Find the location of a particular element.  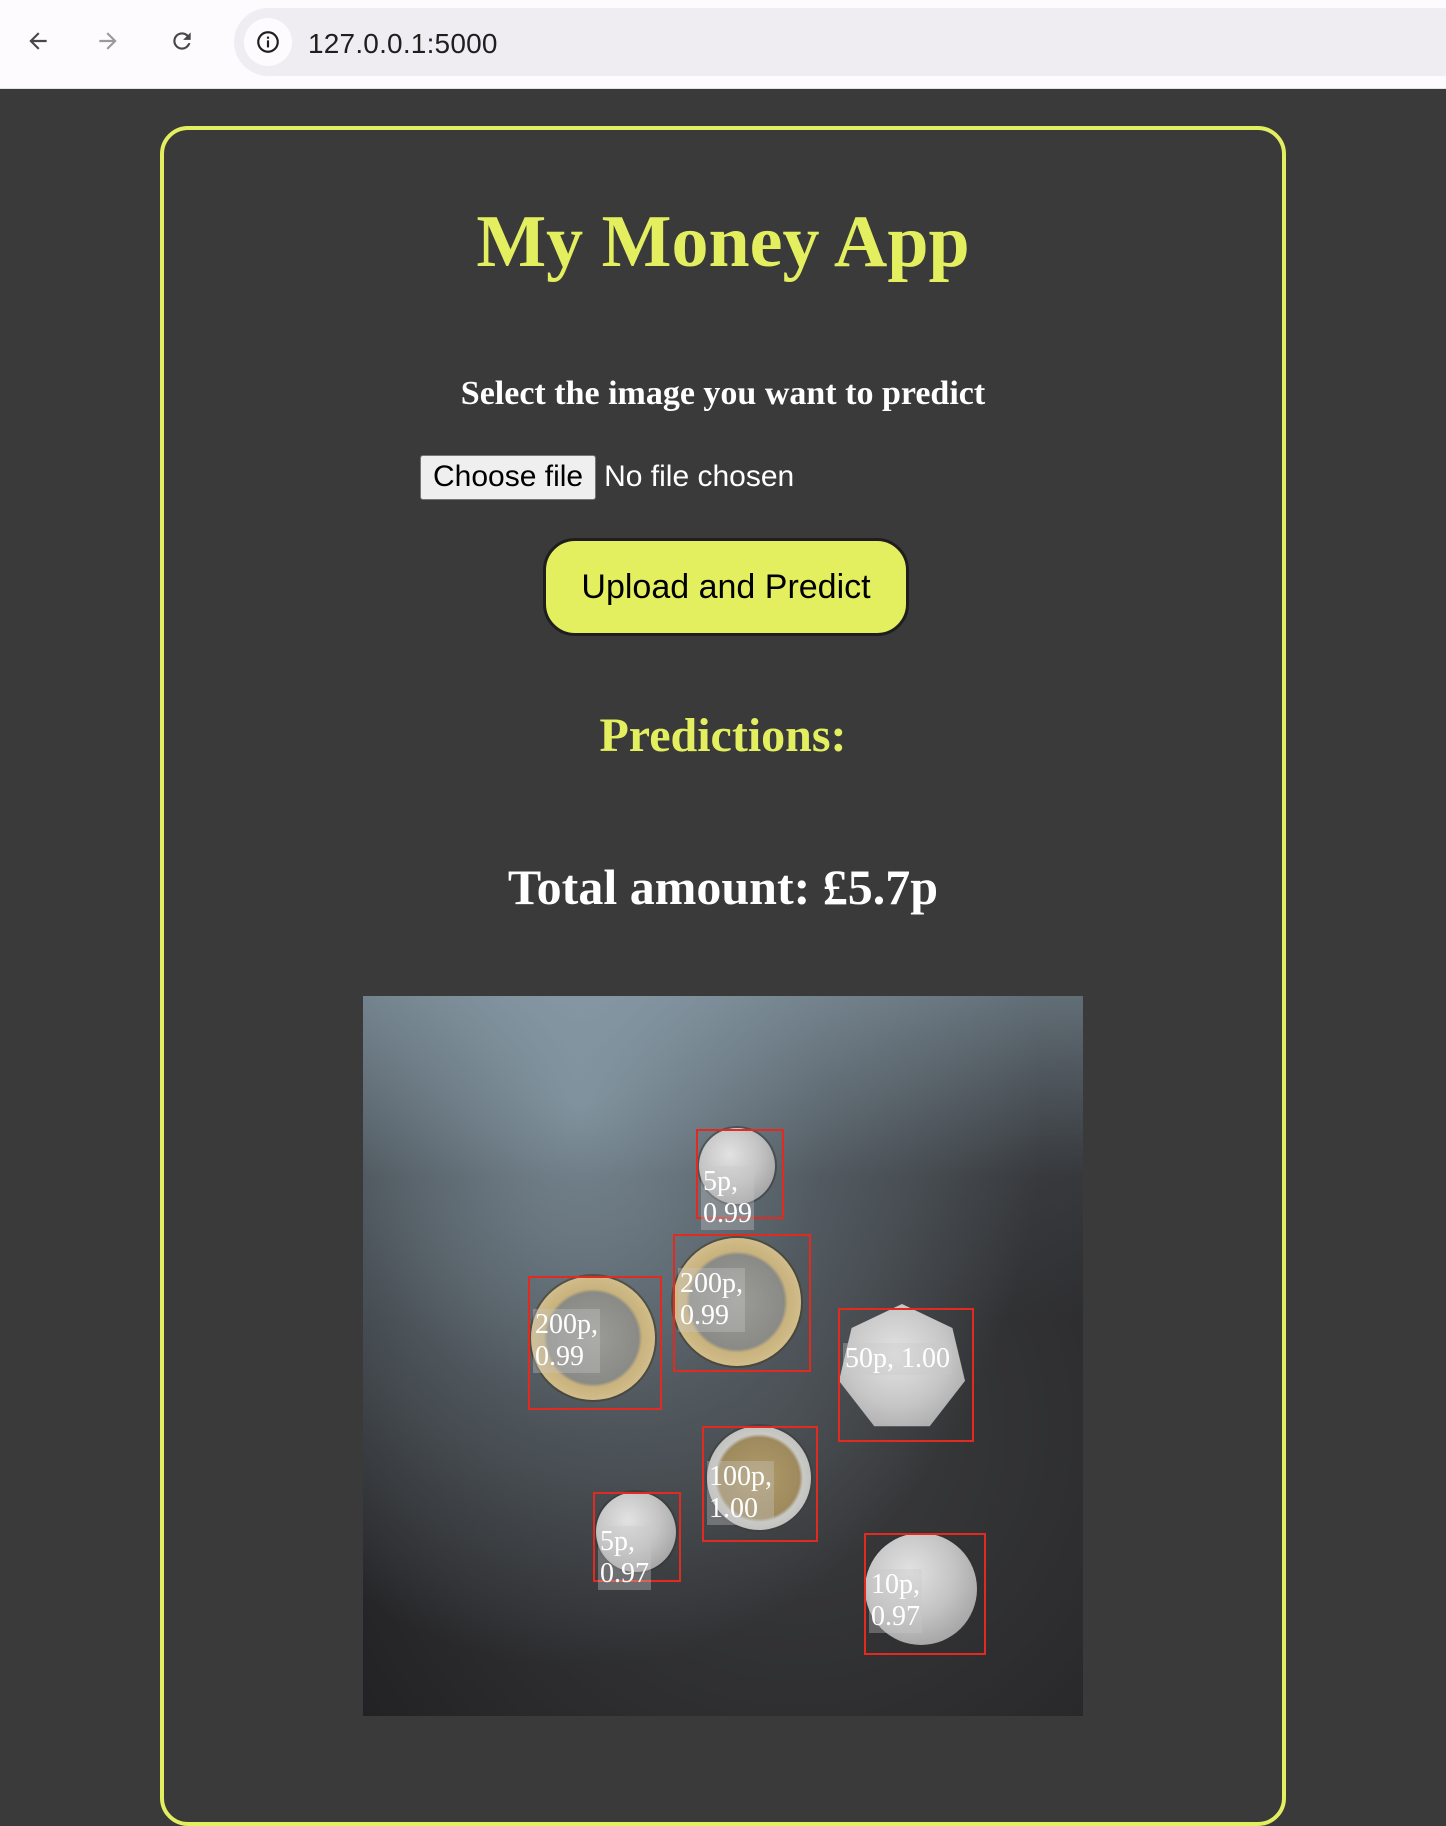

detection-label: 5p, 0.97 is located at coordinates (624, 1558).